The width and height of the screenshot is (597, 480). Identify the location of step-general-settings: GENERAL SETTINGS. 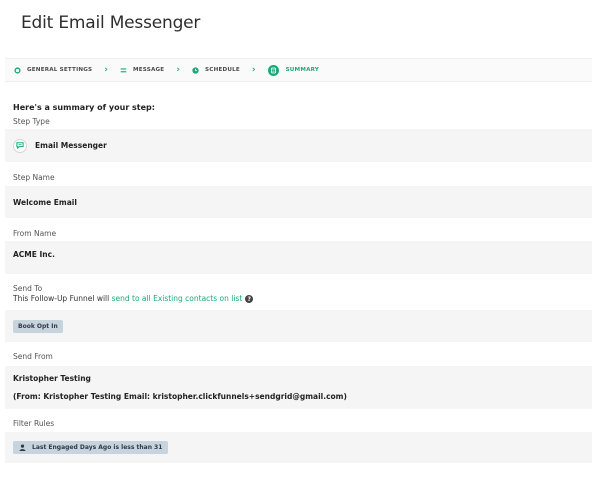
(53, 70).